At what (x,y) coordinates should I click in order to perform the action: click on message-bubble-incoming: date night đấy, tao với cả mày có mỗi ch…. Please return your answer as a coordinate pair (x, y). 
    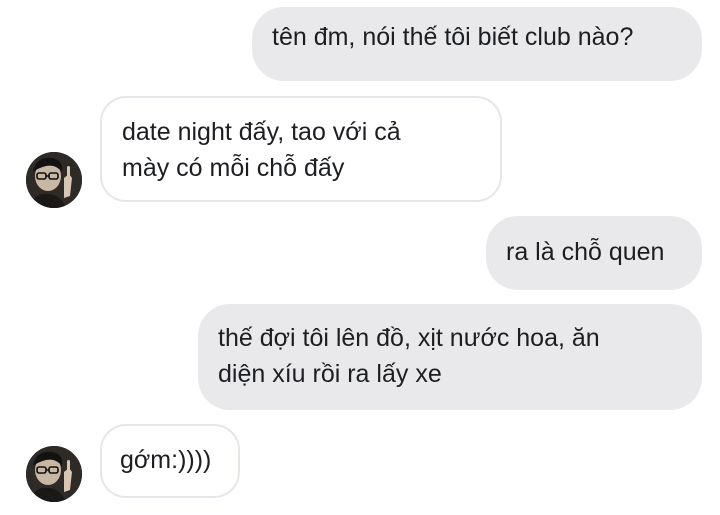
    Looking at the image, I should click on (301, 149).